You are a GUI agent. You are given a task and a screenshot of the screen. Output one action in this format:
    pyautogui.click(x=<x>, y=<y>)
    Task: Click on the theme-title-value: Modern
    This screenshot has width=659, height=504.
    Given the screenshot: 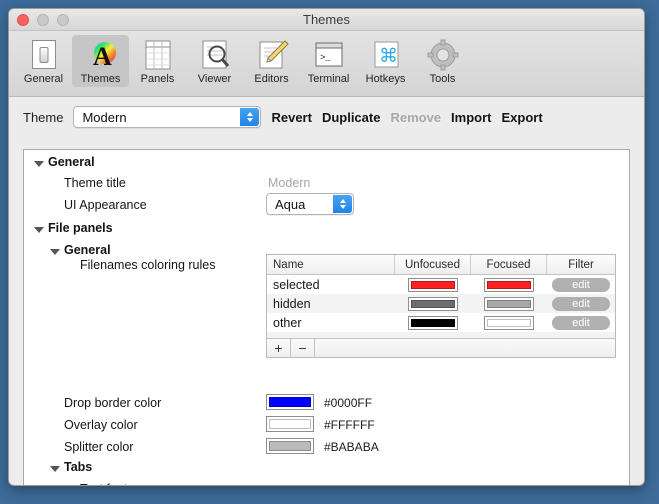 What is the action you would take?
    pyautogui.click(x=289, y=183)
    